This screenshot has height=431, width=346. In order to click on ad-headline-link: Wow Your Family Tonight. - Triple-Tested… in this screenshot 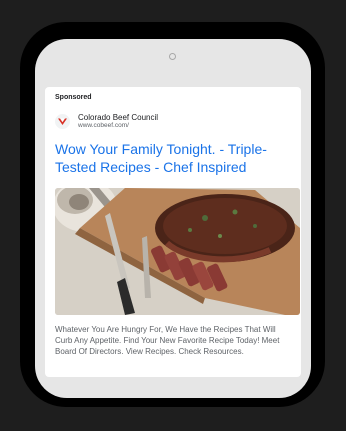, I will do `click(175, 158)`.